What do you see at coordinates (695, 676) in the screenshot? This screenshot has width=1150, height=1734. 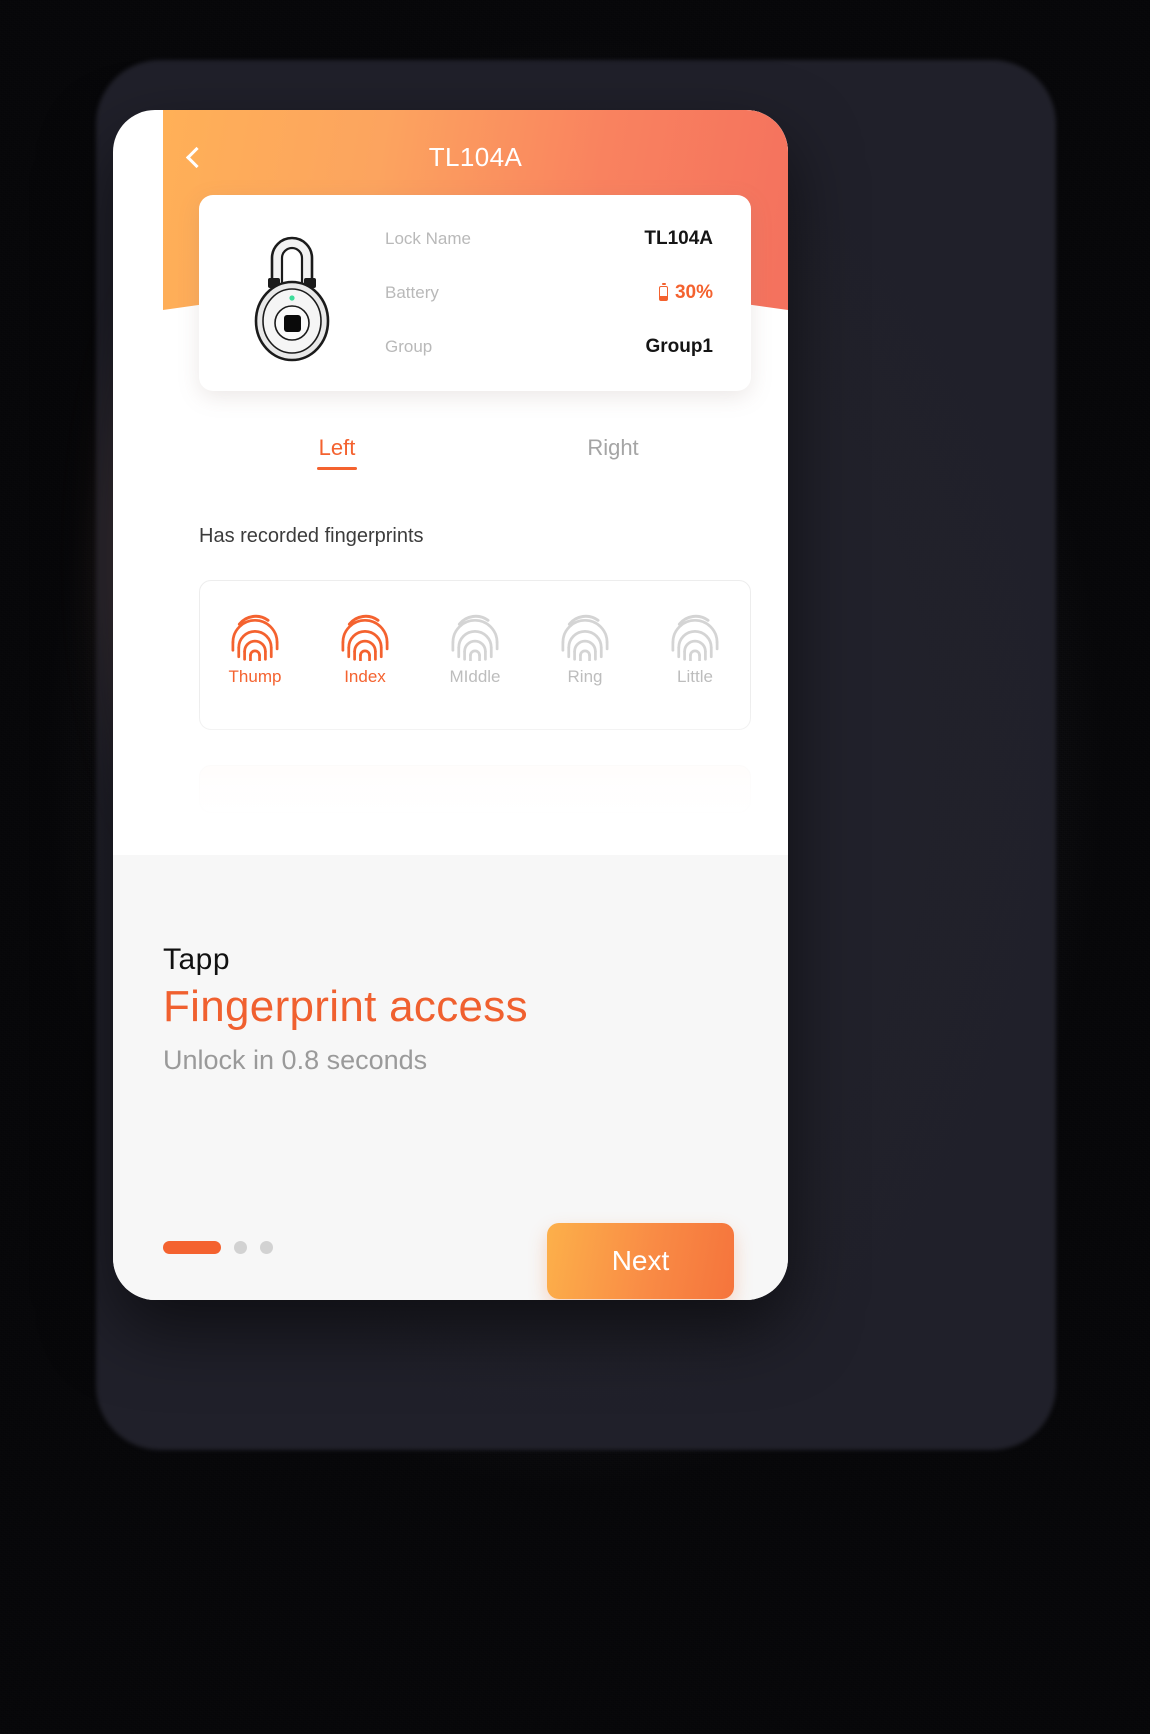 I see `fingerprint-label: Little` at bounding box center [695, 676].